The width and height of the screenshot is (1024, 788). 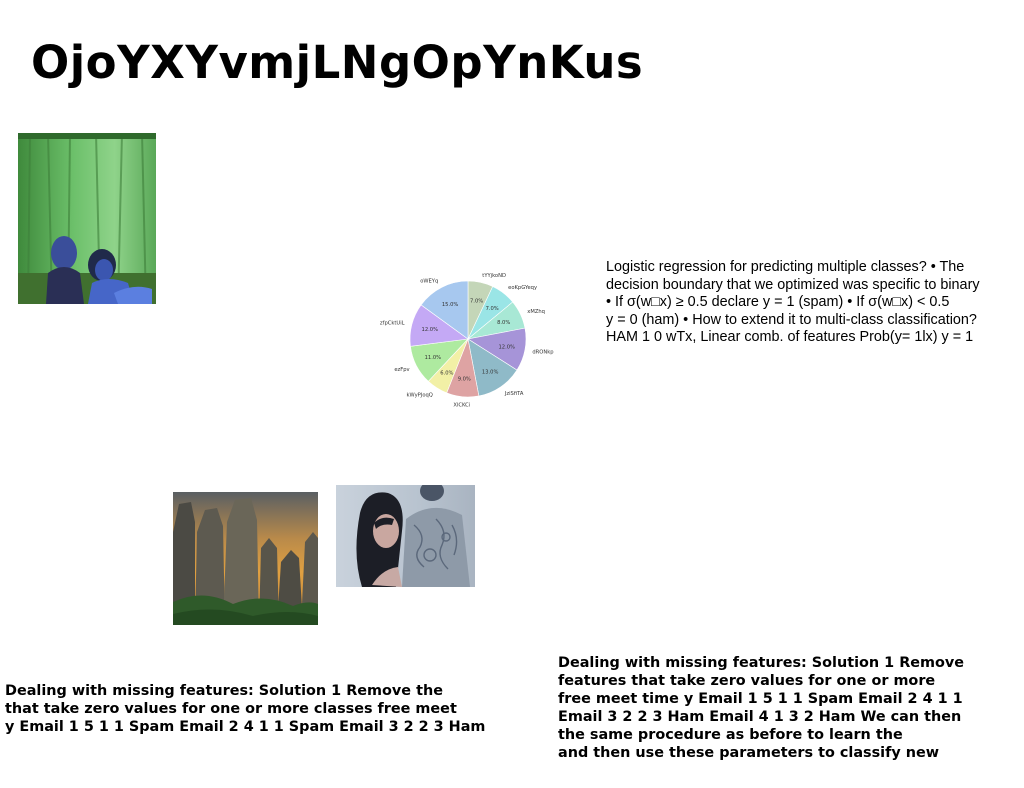 What do you see at coordinates (464, 379) in the screenshot?
I see `pie-value-label: 9.0%` at bounding box center [464, 379].